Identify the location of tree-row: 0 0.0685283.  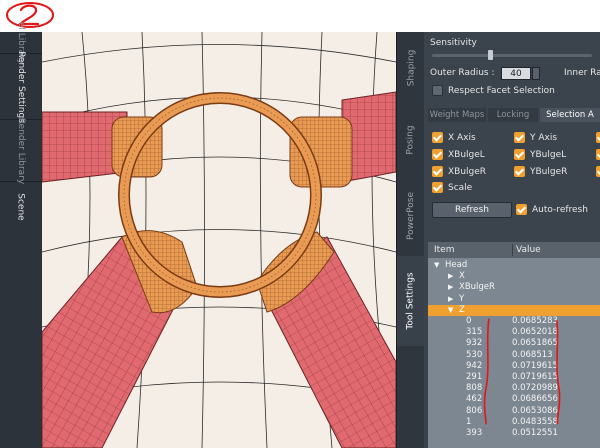
(514, 321).